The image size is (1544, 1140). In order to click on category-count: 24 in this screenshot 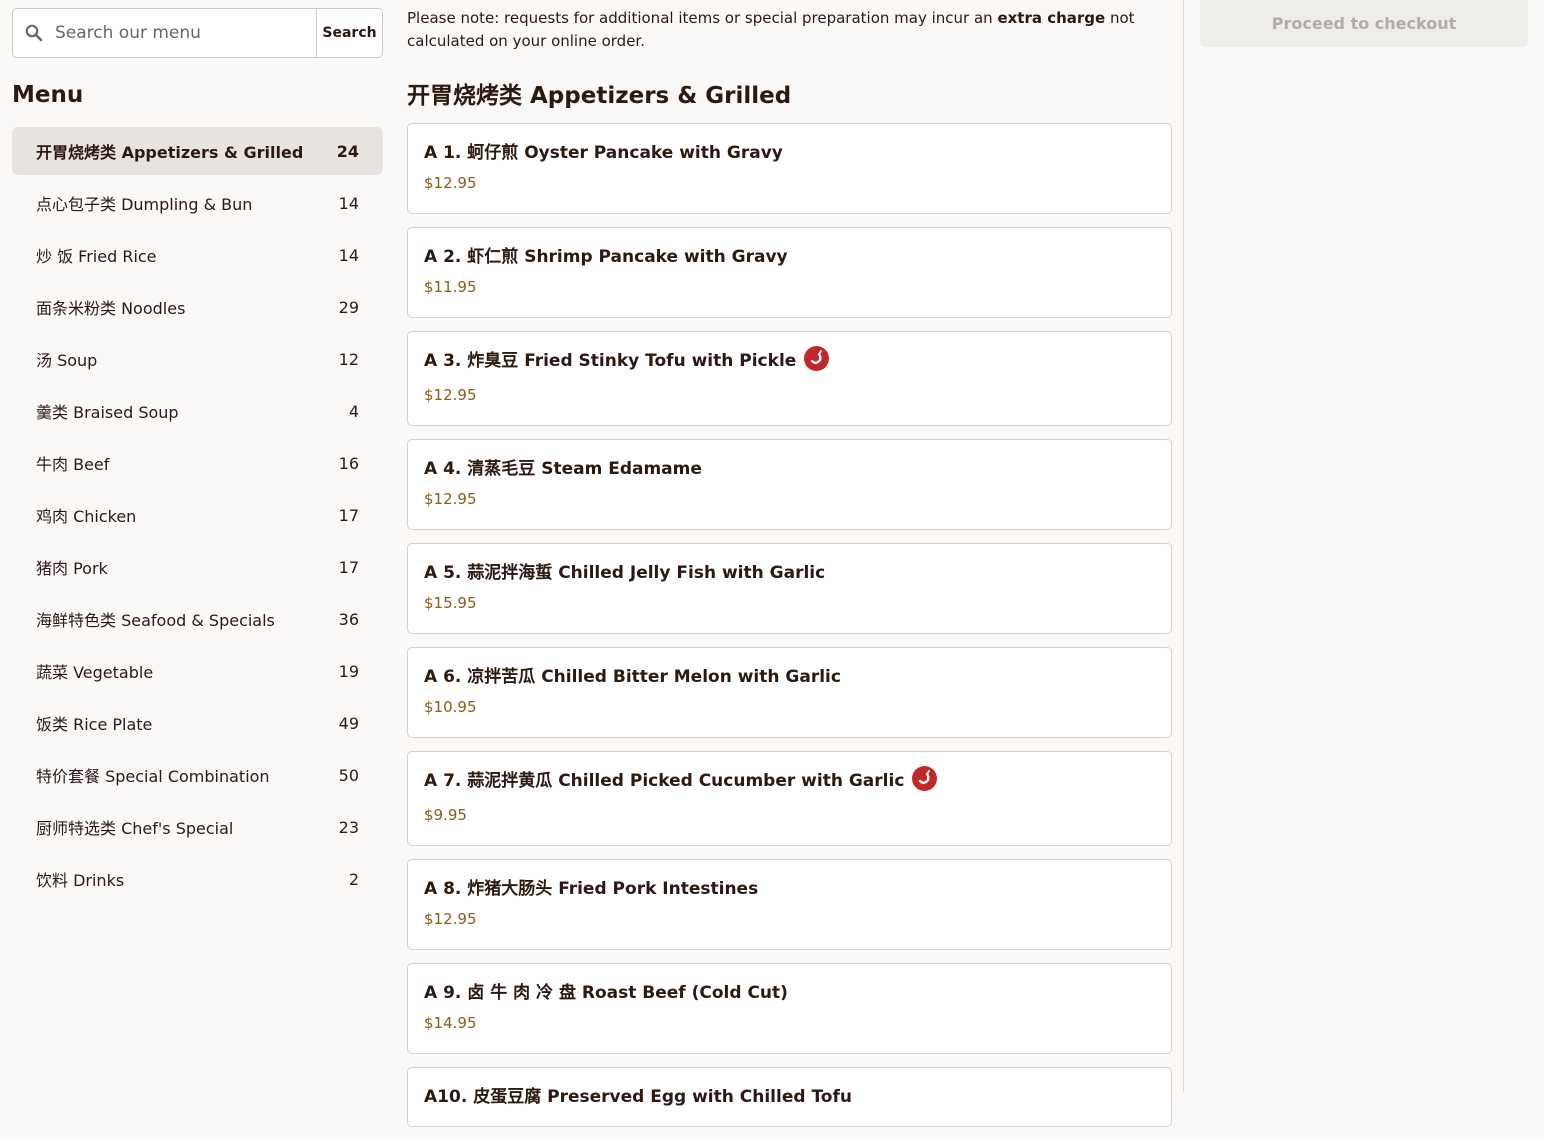, I will do `click(347, 151)`.